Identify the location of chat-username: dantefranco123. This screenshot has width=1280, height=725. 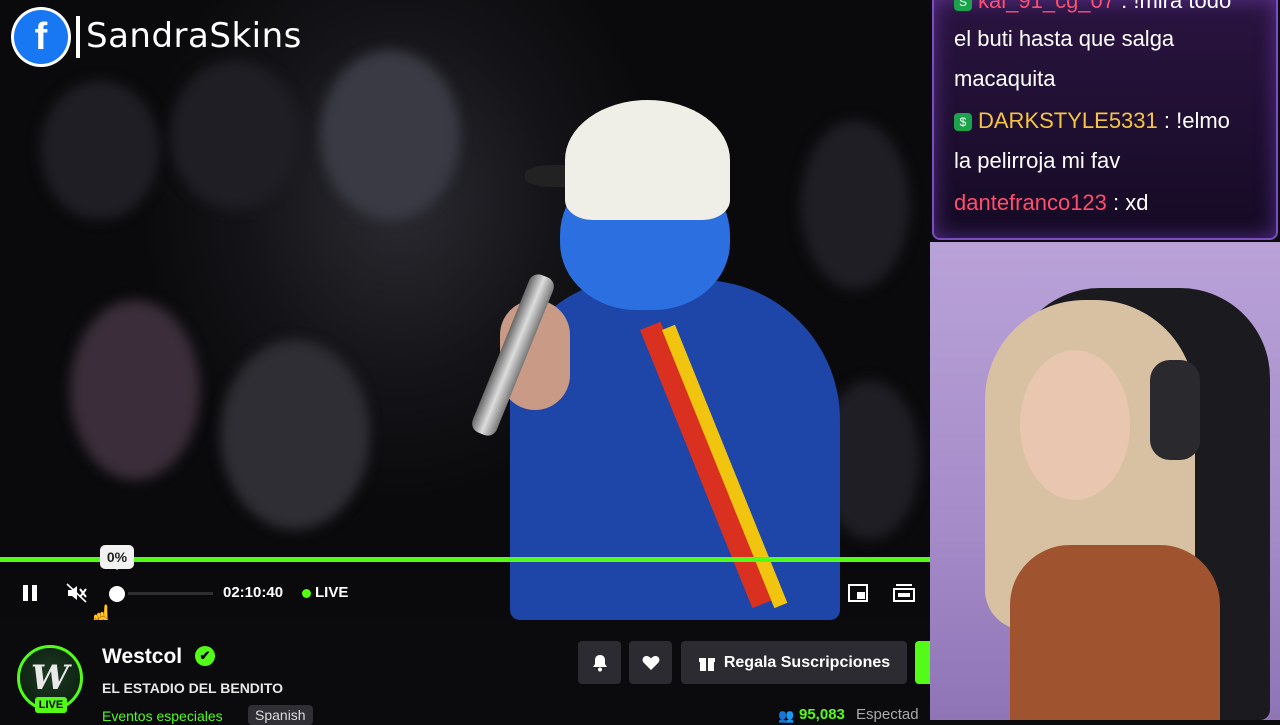
(1030, 202).